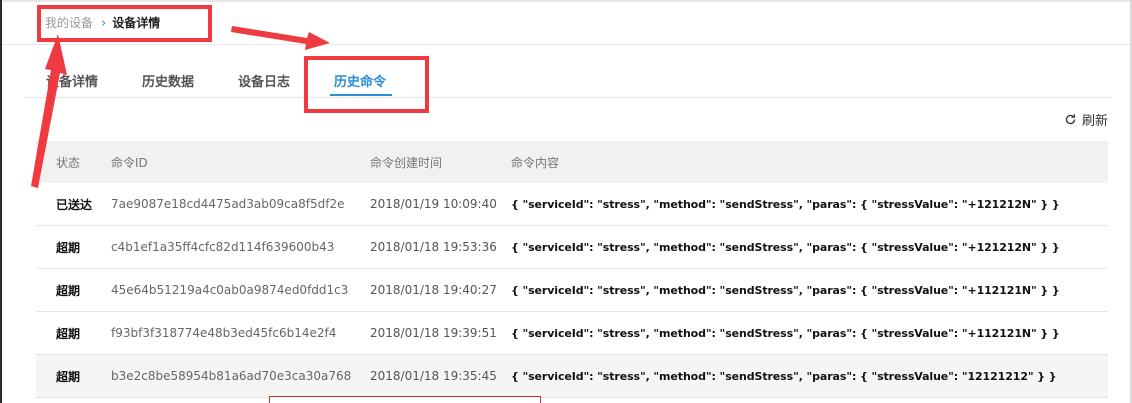 This screenshot has height=403, width=1132. Describe the element at coordinates (68, 162) in the screenshot. I see `column-header-status: 状态` at that location.